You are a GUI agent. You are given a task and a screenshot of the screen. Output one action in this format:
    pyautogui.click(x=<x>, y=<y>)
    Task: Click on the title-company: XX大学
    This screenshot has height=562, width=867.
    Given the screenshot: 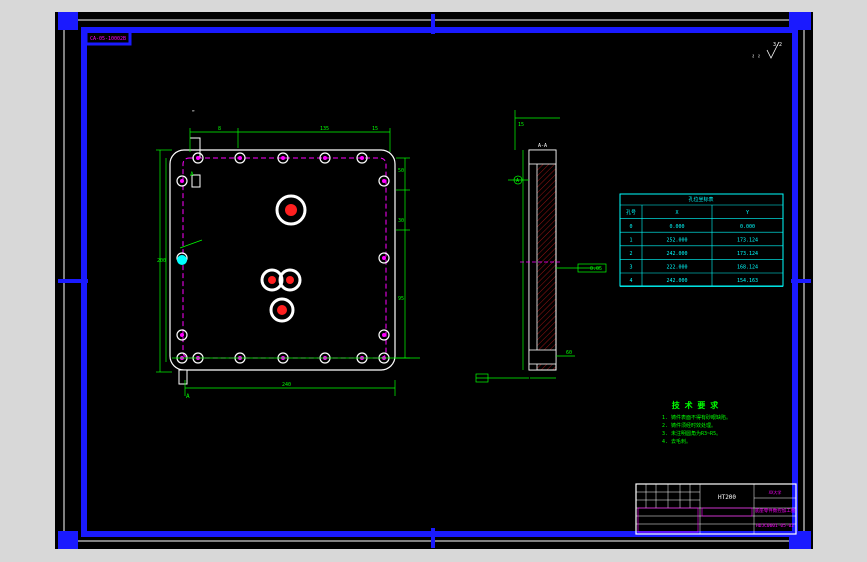 What is the action you would take?
    pyautogui.click(x=775, y=492)
    